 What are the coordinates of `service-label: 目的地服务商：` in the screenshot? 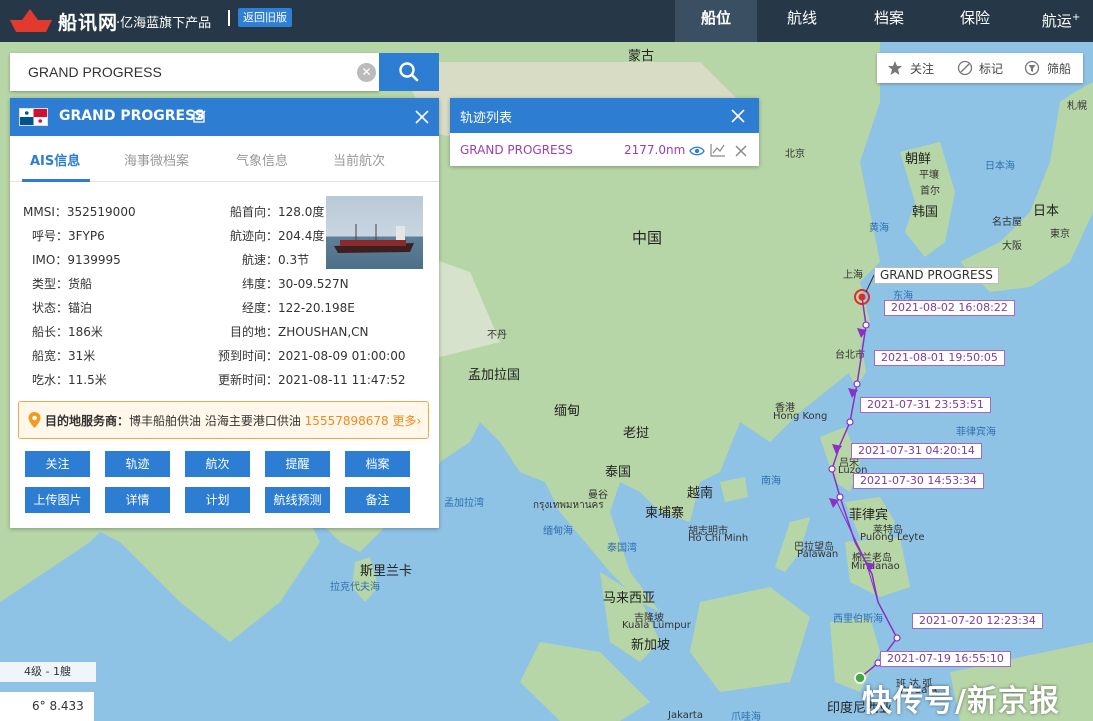 It's located at (87, 421).